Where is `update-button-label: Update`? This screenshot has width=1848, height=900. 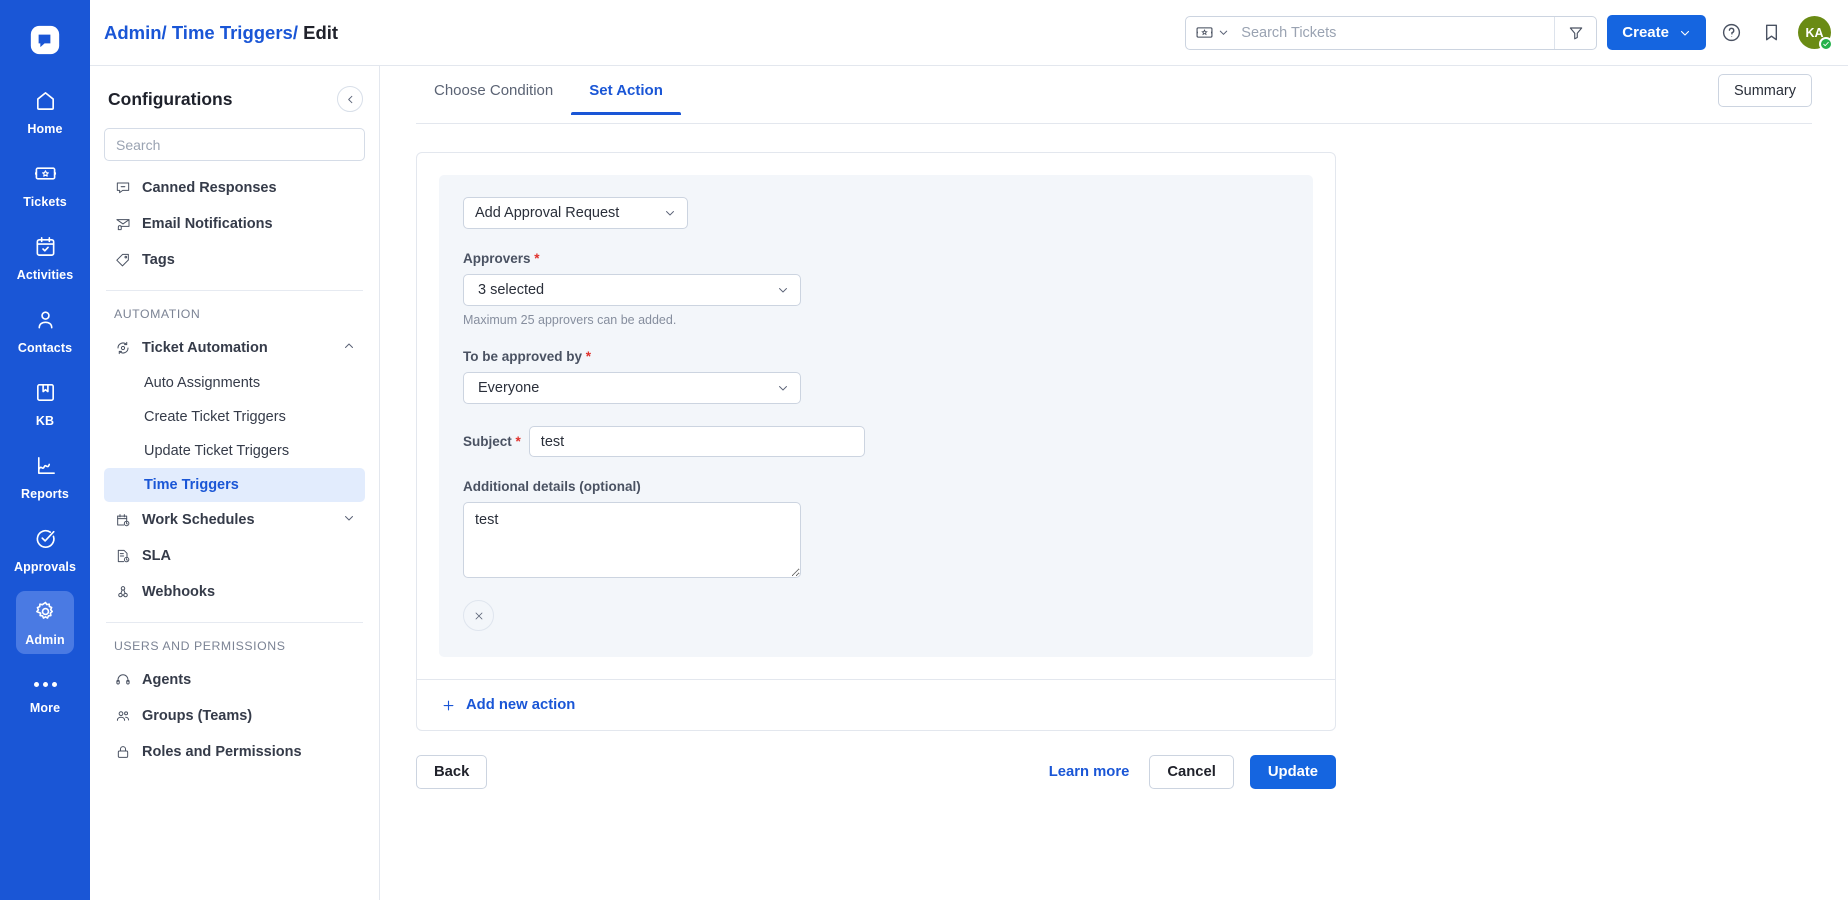 update-button-label: Update is located at coordinates (1292, 772).